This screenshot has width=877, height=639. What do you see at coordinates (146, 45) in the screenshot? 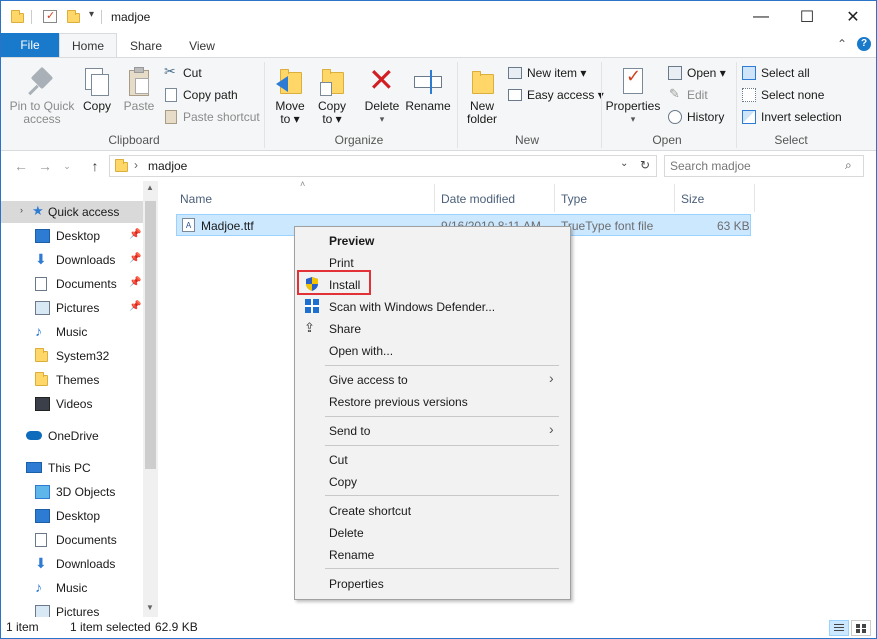
I see `tab-share: Share` at bounding box center [146, 45].